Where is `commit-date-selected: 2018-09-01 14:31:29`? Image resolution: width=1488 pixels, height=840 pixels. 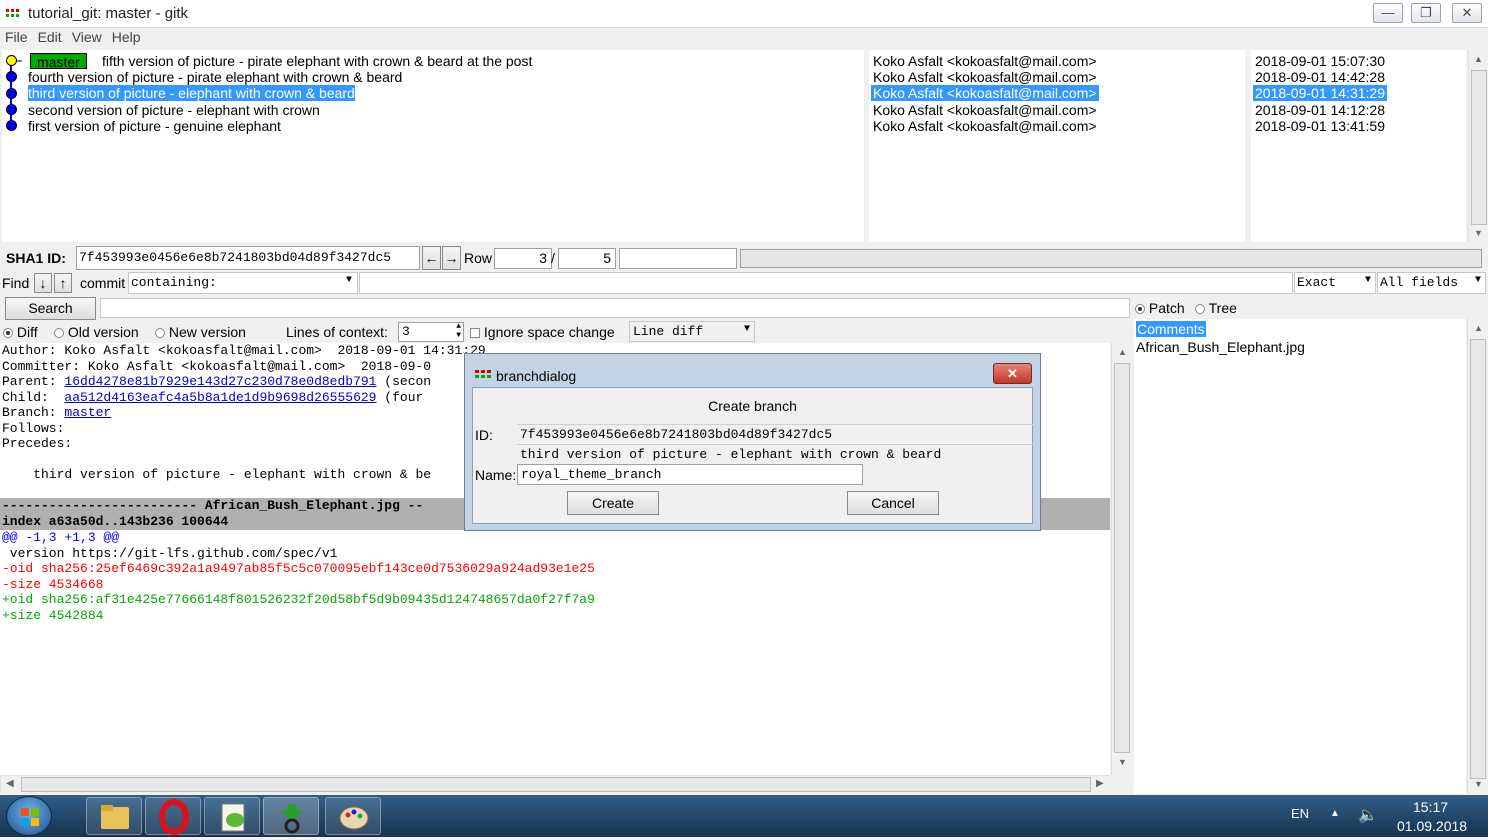
commit-date-selected: 2018-09-01 14:31:29 is located at coordinates (1320, 93).